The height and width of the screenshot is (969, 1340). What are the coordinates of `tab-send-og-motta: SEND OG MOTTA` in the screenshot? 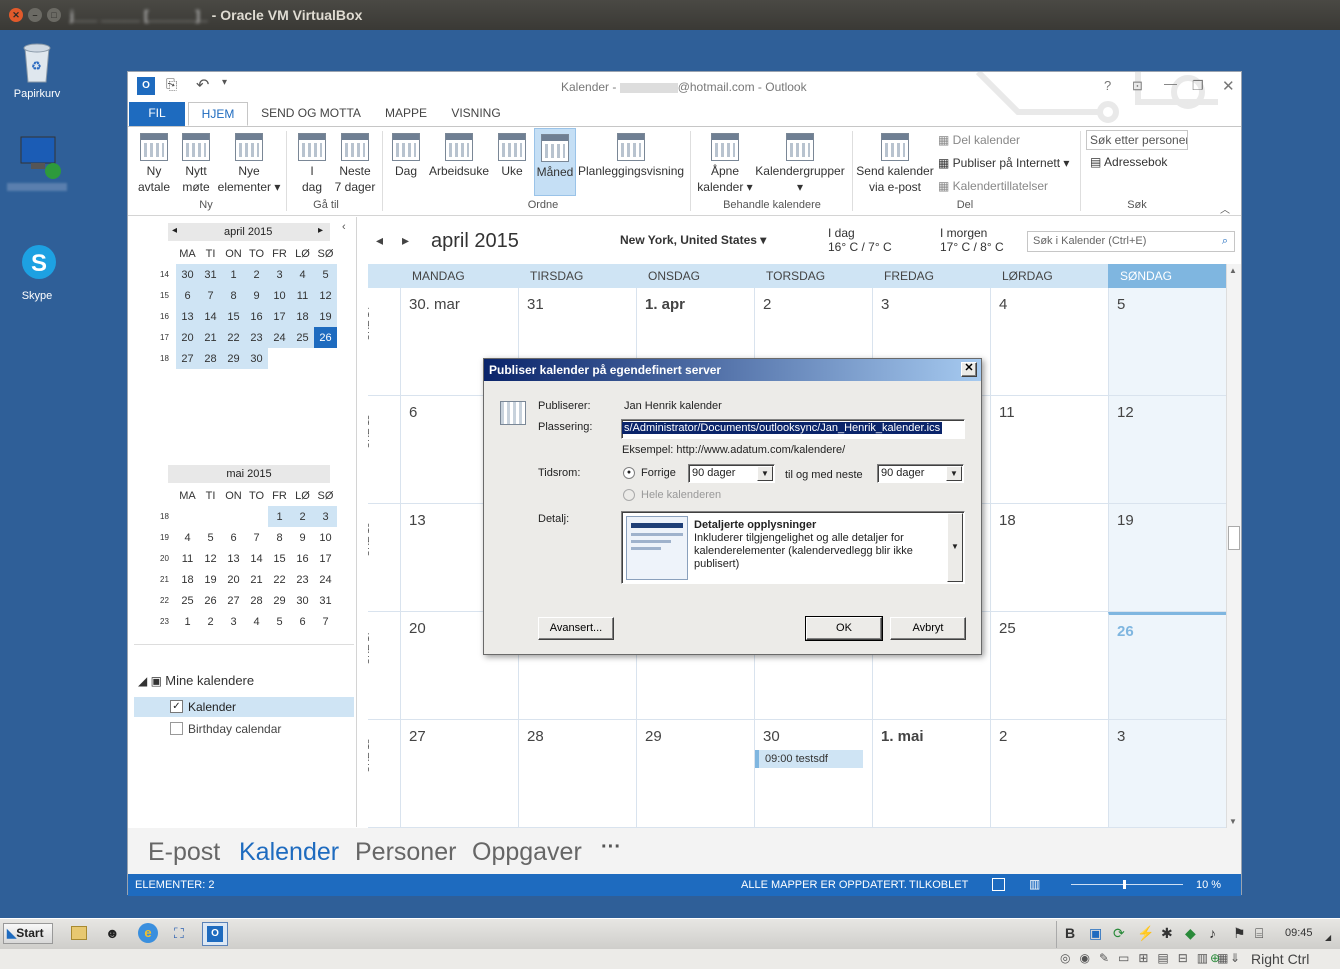 It's located at (311, 114).